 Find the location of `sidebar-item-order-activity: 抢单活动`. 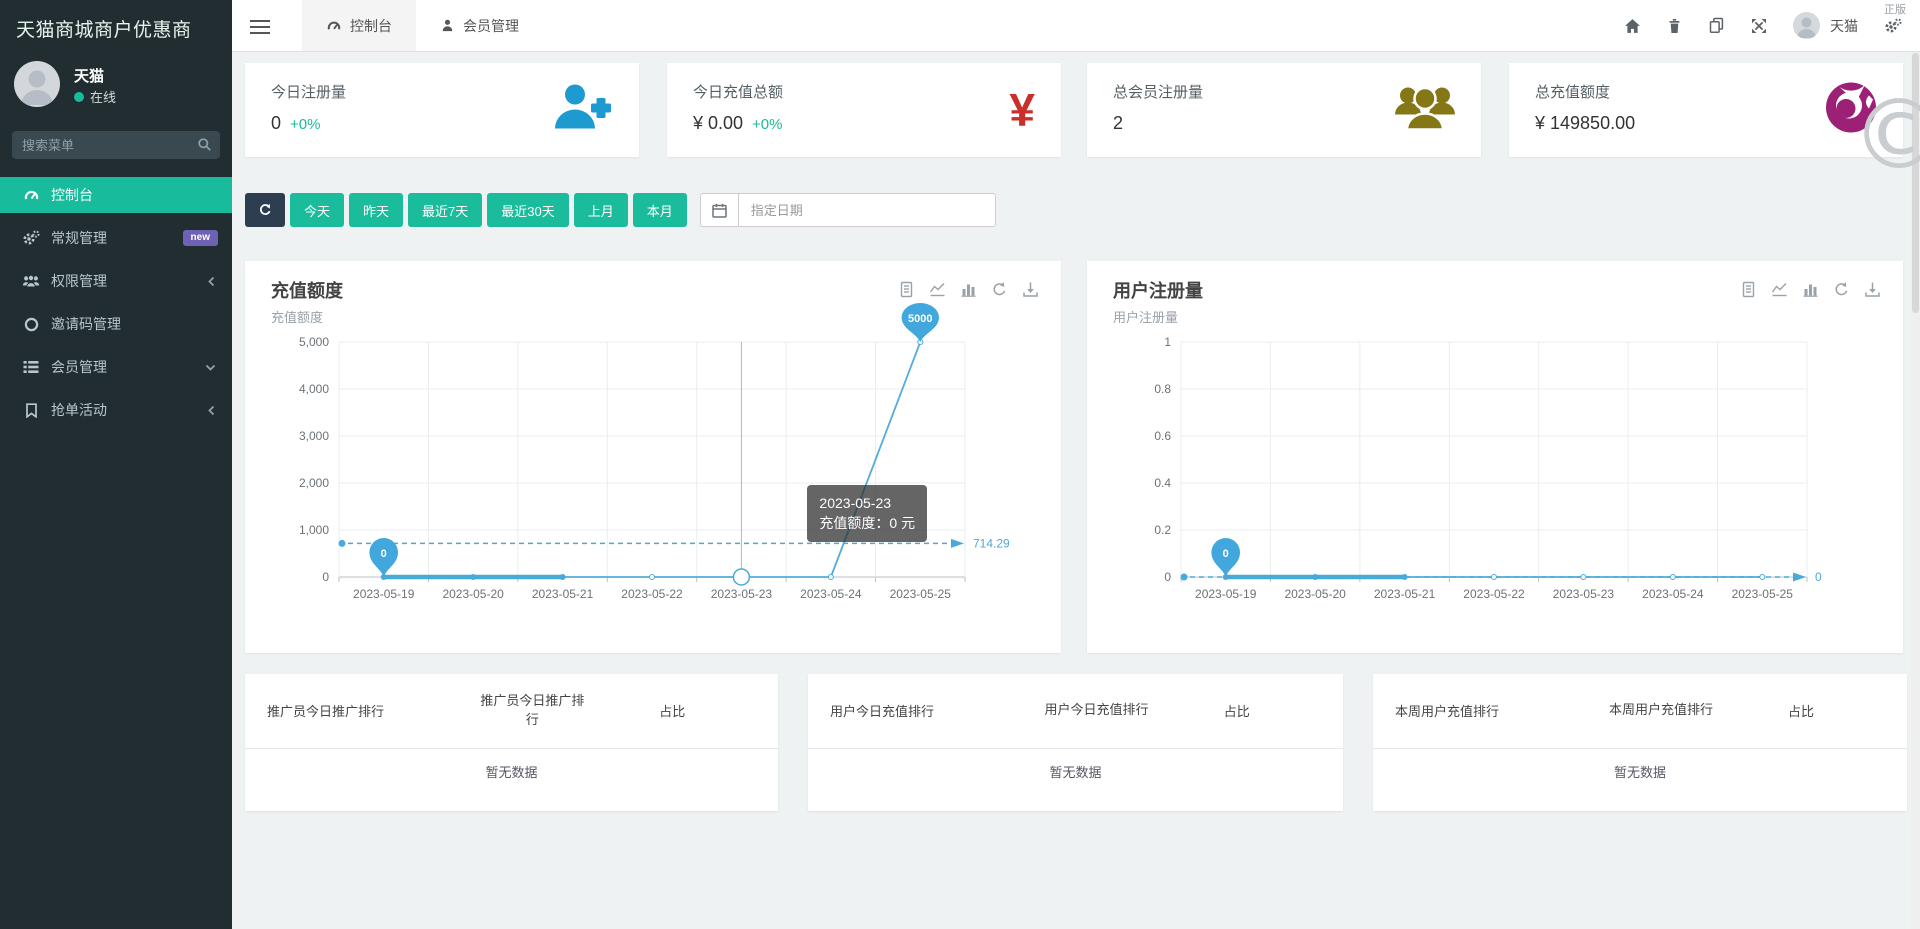

sidebar-item-order-activity: 抢单活动 is located at coordinates (116, 410).